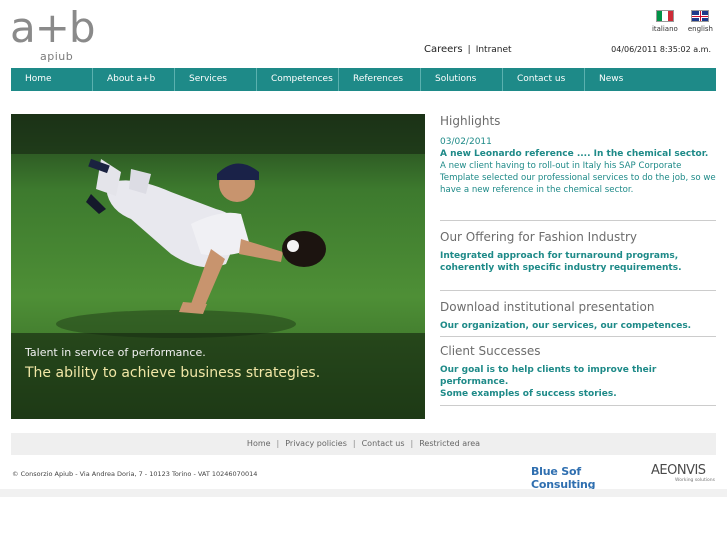 This screenshot has width=727, height=545. I want to click on footer-privacy-link: Privacy policies, so click(316, 443).